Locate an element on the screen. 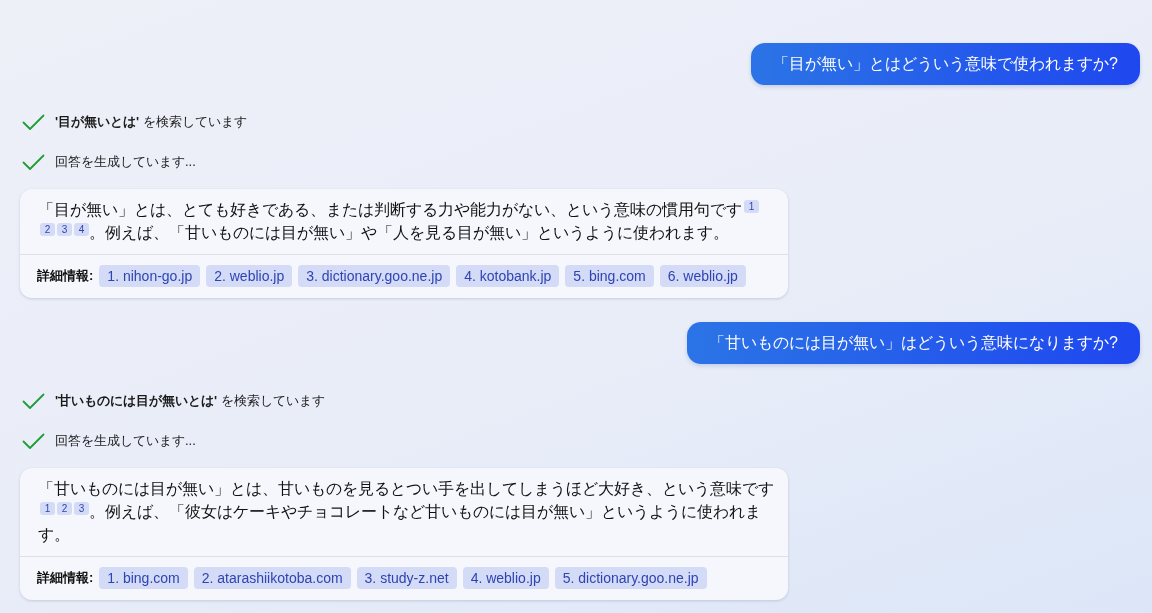 The width and height of the screenshot is (1152, 613). user-message-bubble: 「甘いものには目が無い」はどういう意味になりますか? is located at coordinates (913, 343).